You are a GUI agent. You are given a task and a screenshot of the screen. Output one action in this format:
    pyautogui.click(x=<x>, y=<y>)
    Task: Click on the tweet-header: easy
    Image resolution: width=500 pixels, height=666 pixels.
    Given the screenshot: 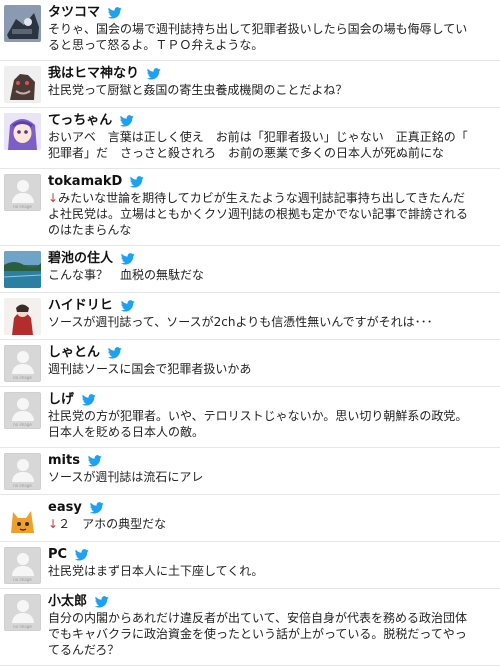 What is the action you would take?
    pyautogui.click(x=271, y=507)
    